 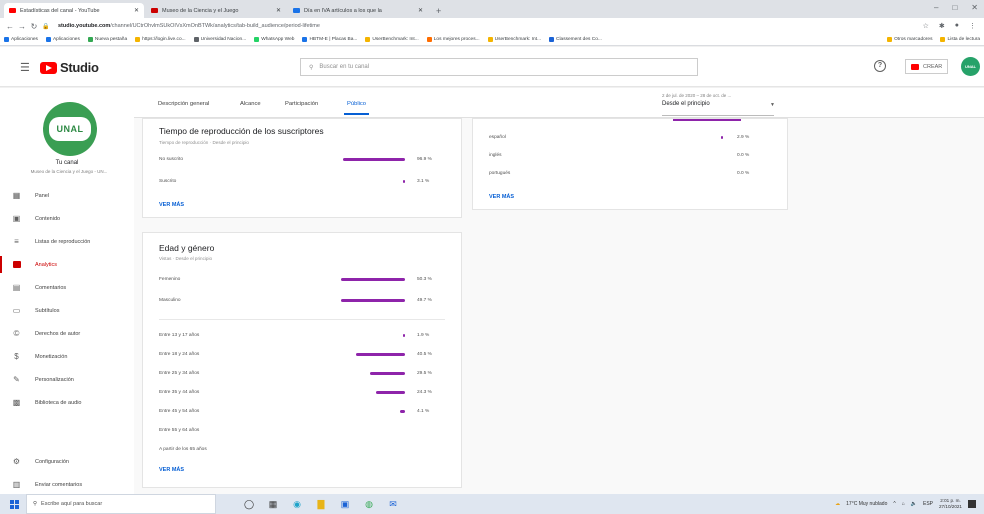 I want to click on sidebar-item-biblioteca-de-audio: ▩ Biblioteca de audio, so click(x=67, y=402).